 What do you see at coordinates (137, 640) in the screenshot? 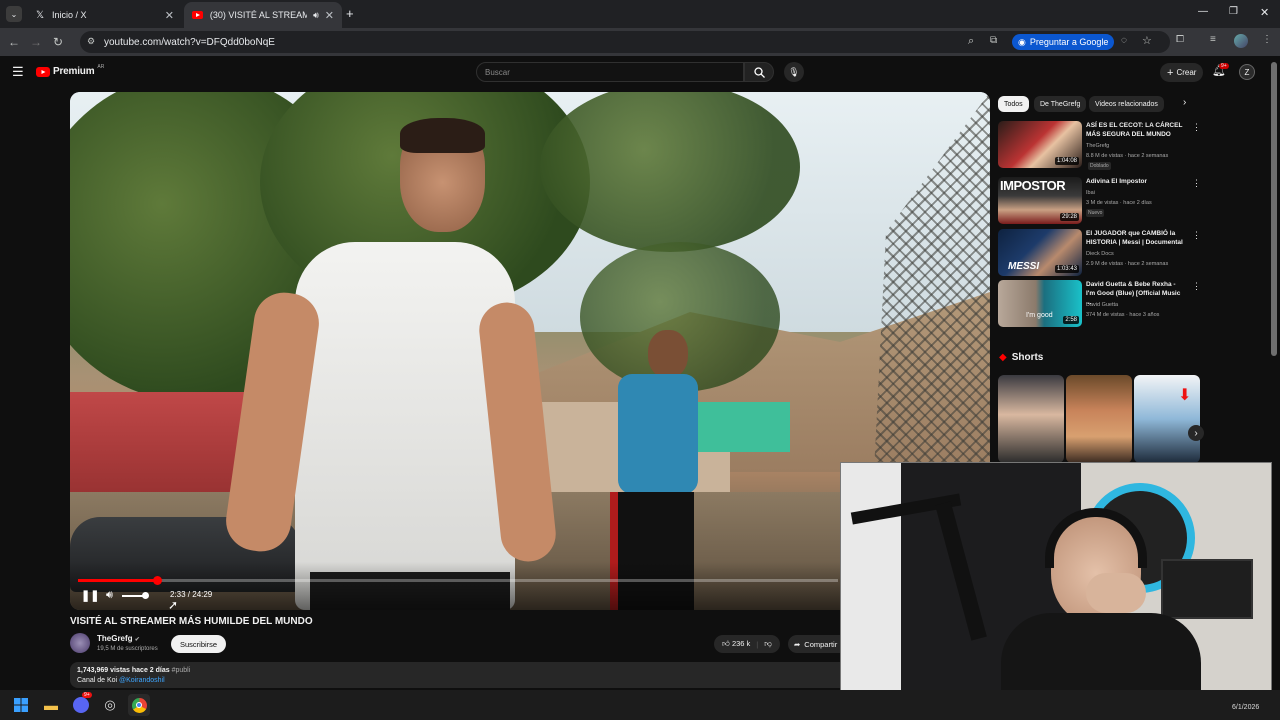
I see `verified-check-icon: ✔` at bounding box center [137, 640].